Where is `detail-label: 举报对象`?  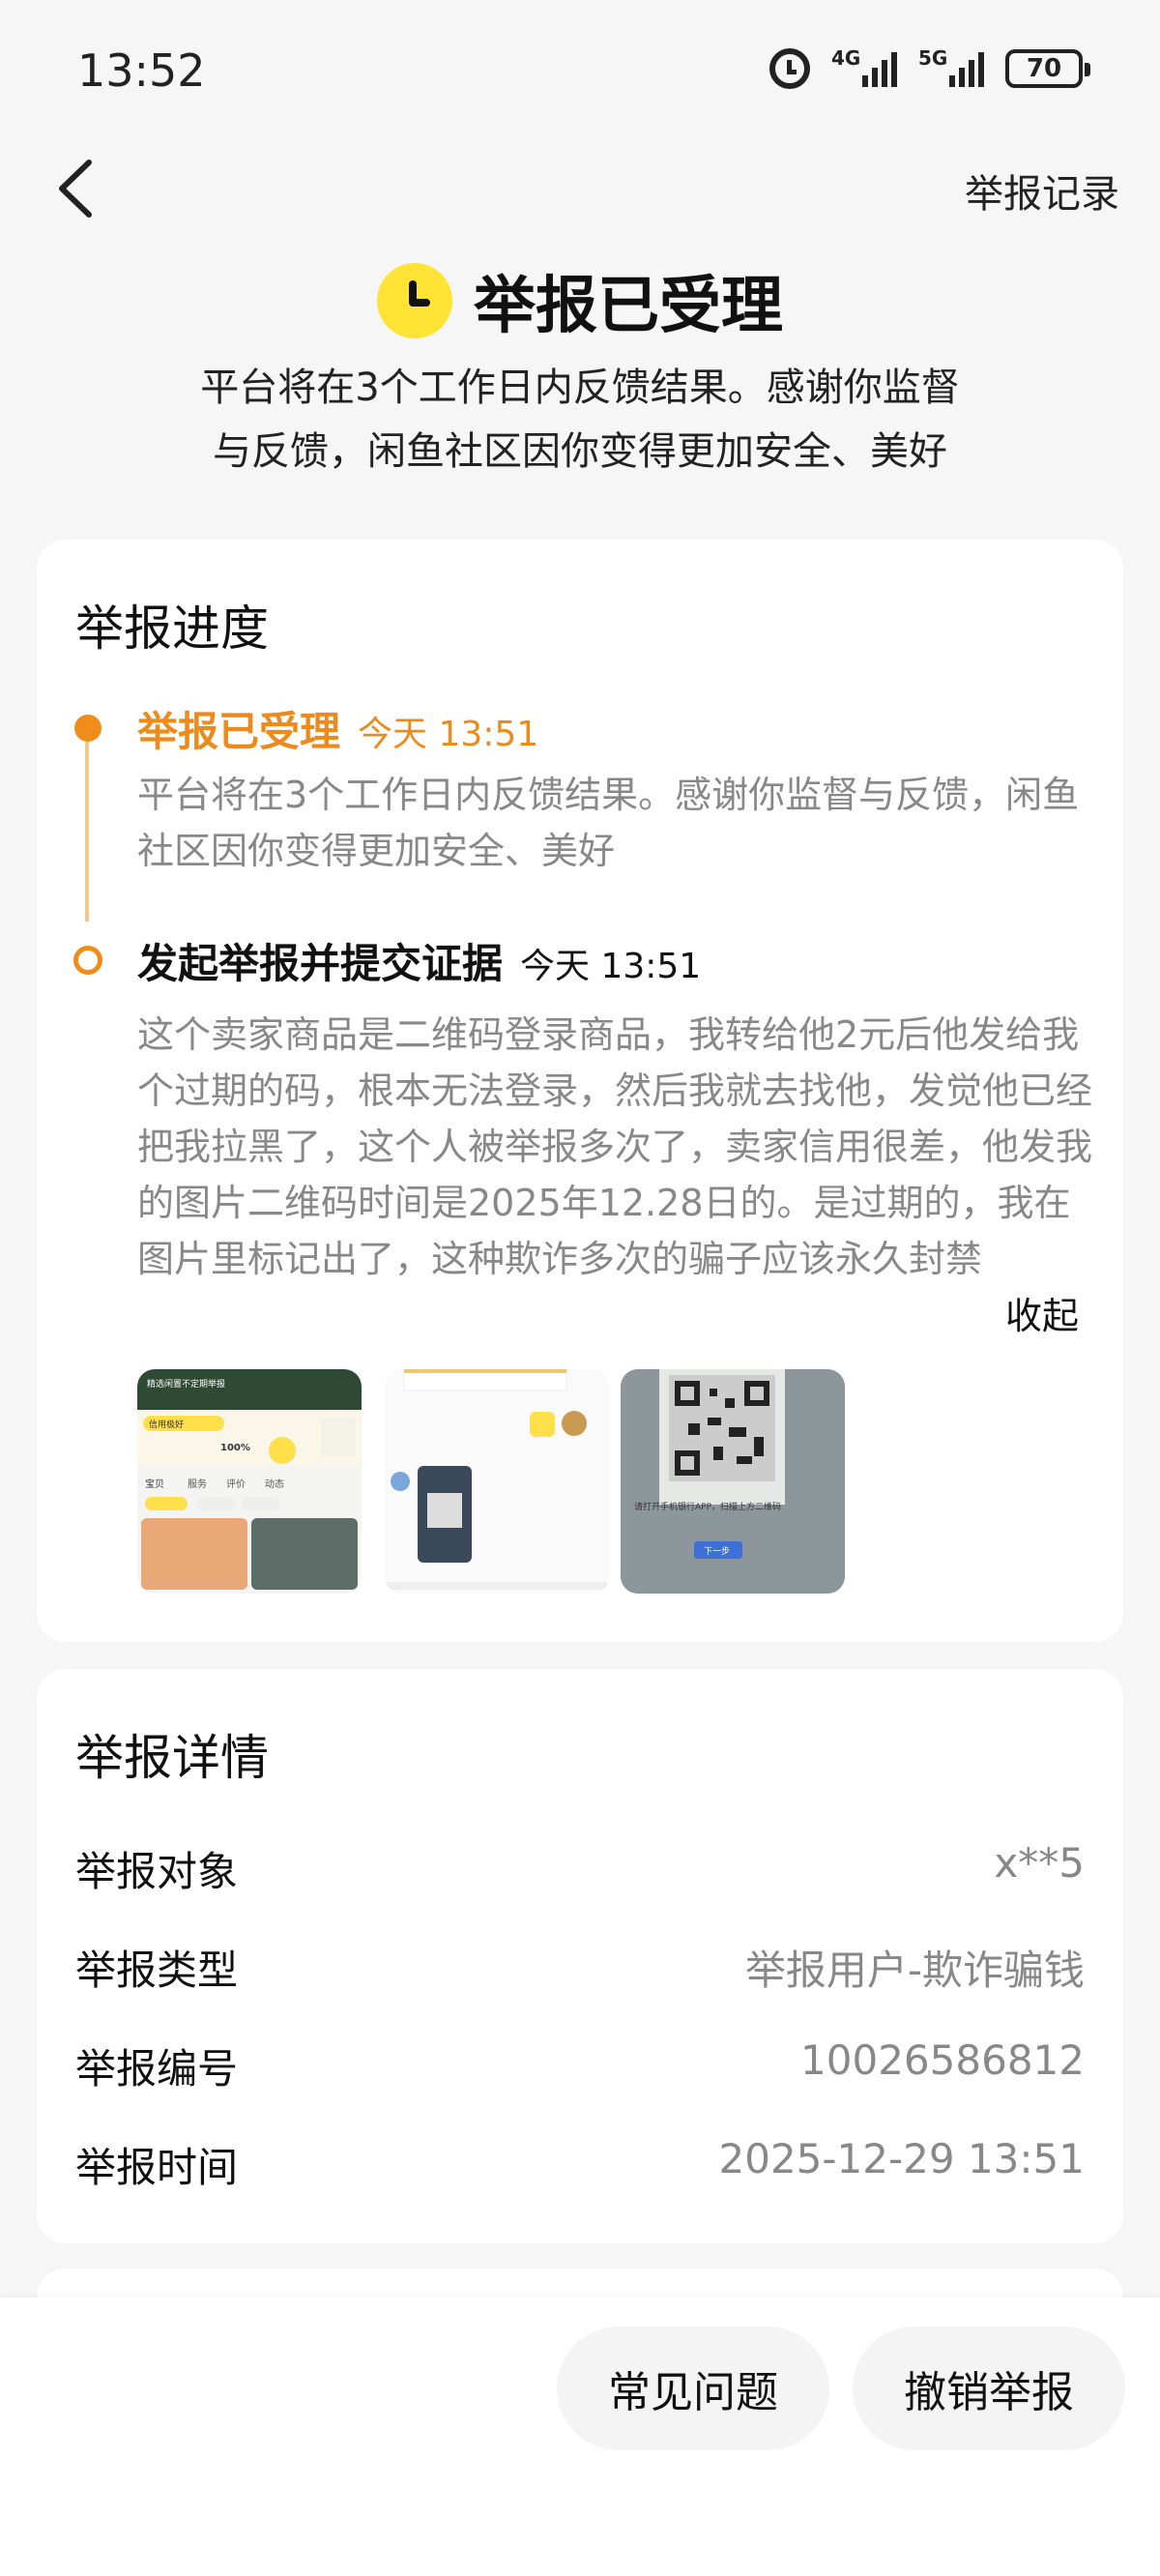 detail-label: 举报对象 is located at coordinates (157, 1871).